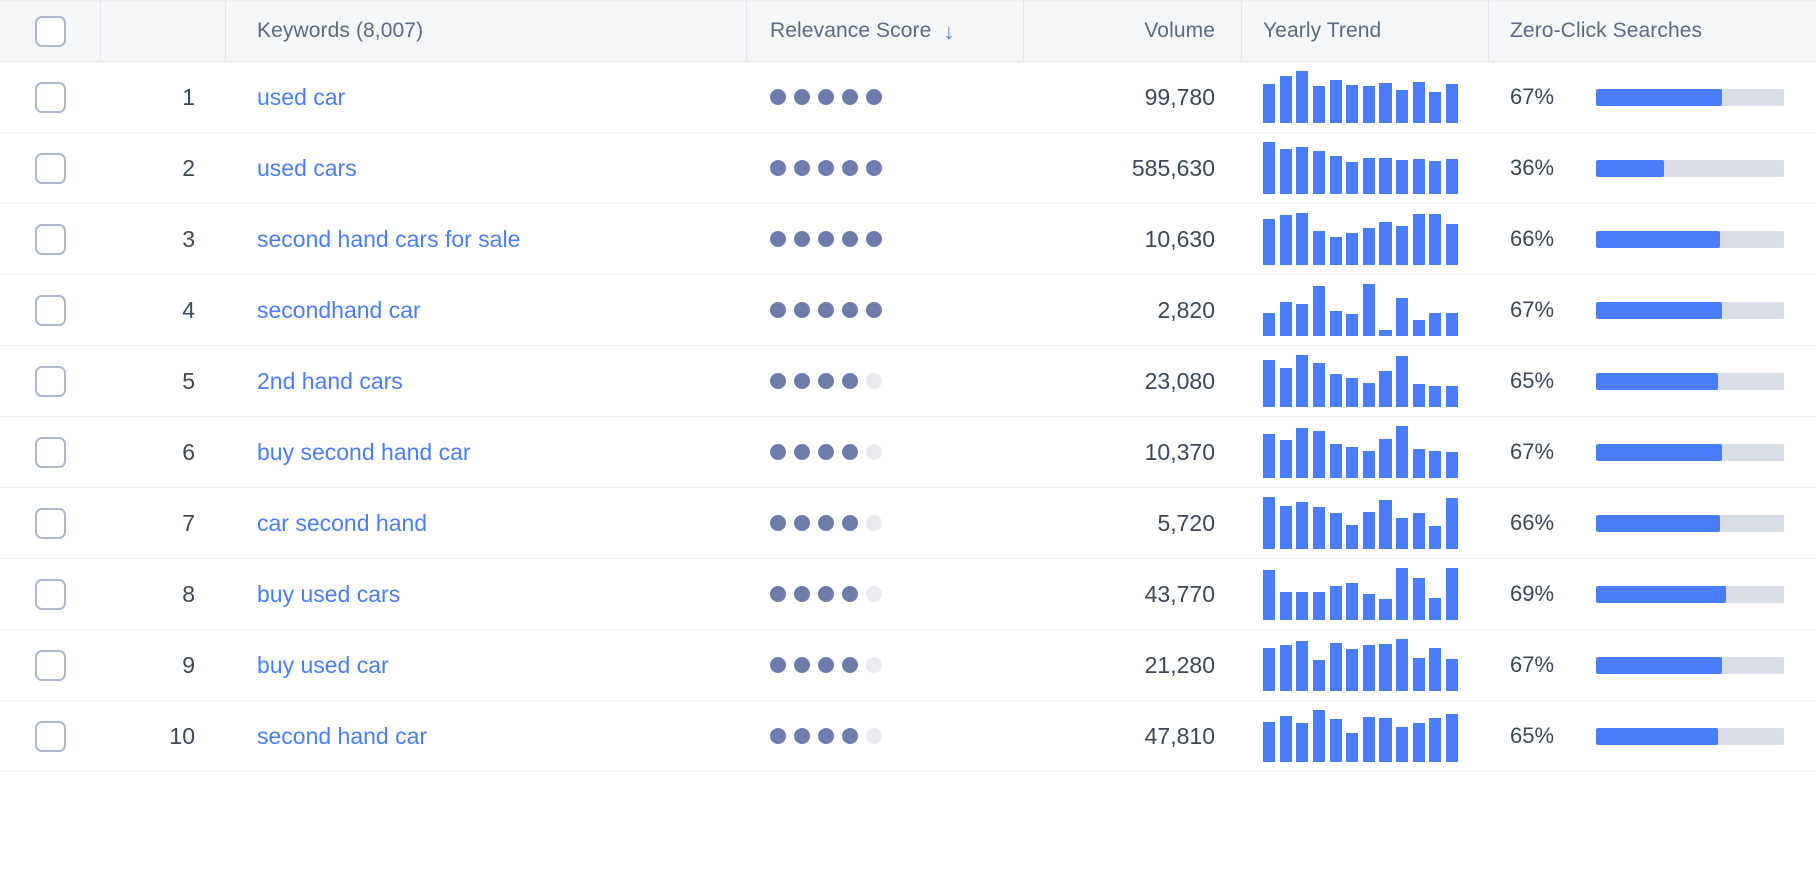 The width and height of the screenshot is (1816, 884). I want to click on yearly-trend-cell, so click(1364, 736).